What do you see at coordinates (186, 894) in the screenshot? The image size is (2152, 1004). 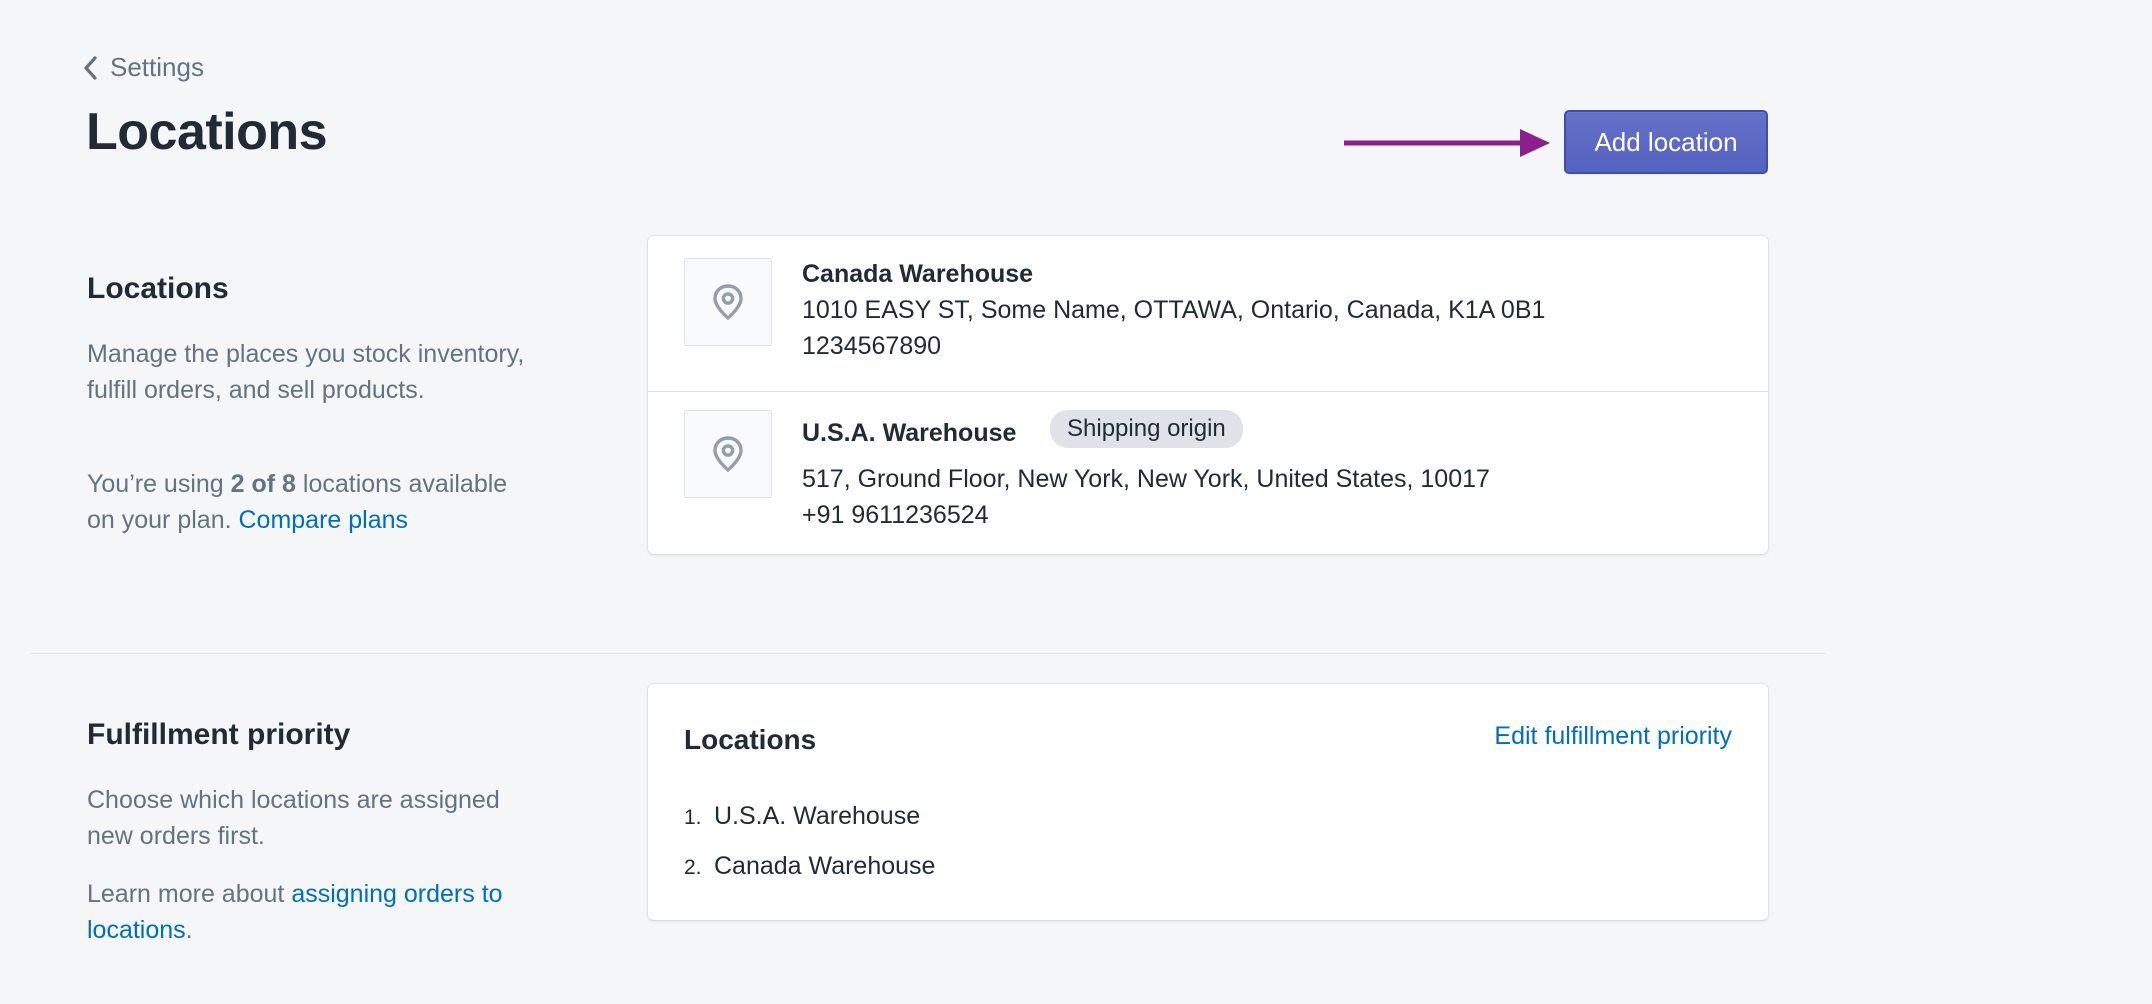 I see `learn-prefix: Learn more about` at bounding box center [186, 894].